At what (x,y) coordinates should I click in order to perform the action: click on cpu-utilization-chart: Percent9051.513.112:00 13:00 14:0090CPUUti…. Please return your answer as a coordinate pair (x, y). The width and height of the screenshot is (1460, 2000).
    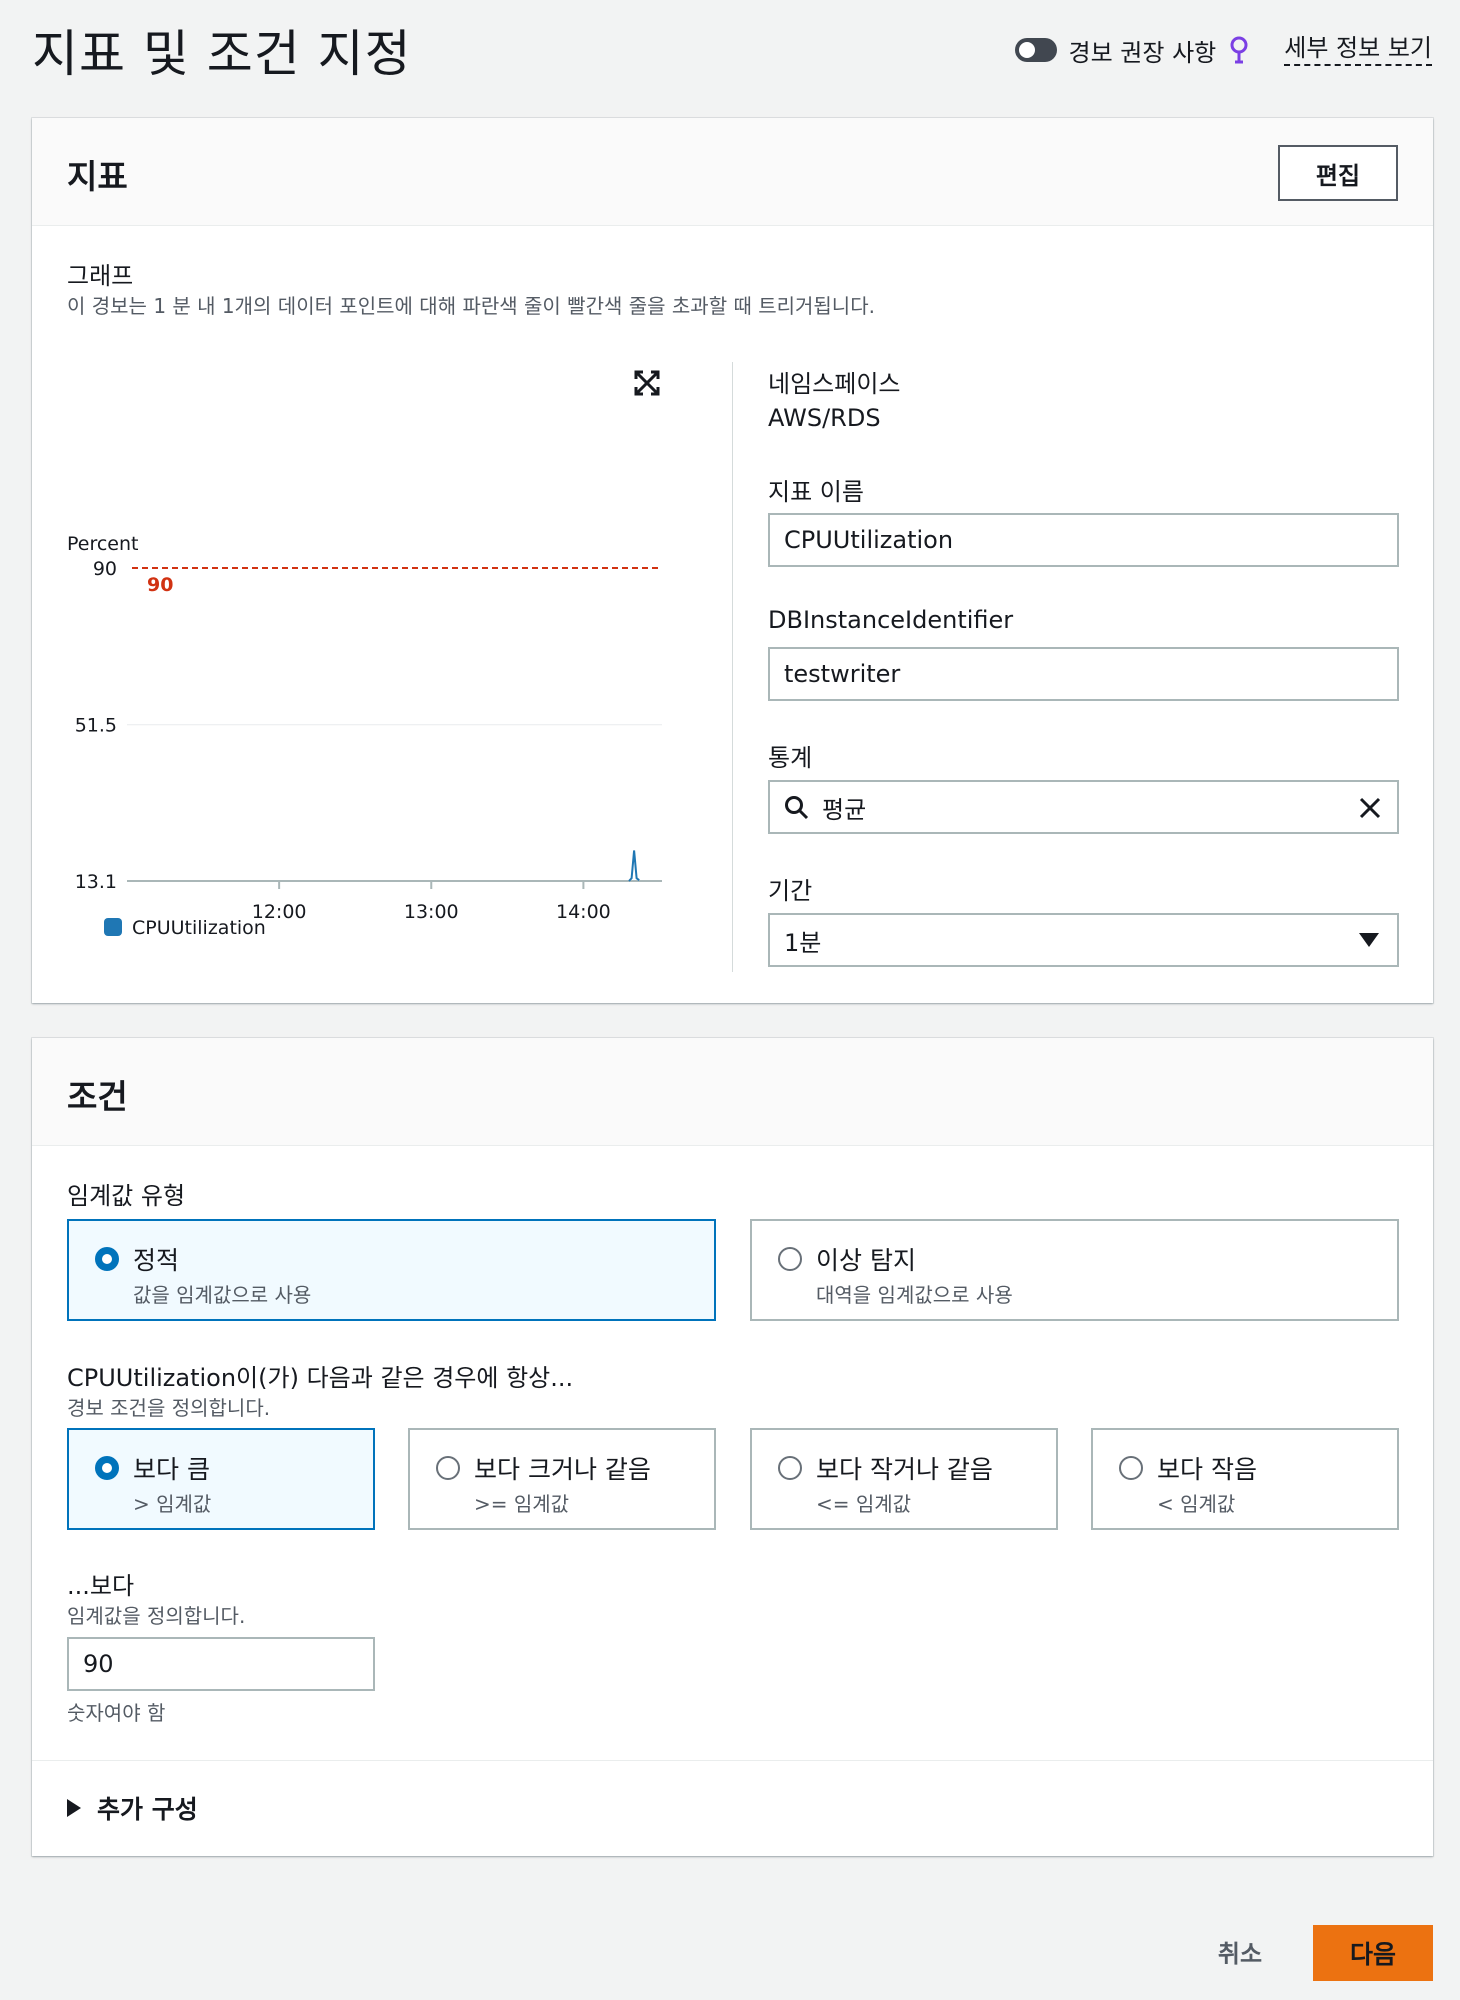
    Looking at the image, I should click on (364, 736).